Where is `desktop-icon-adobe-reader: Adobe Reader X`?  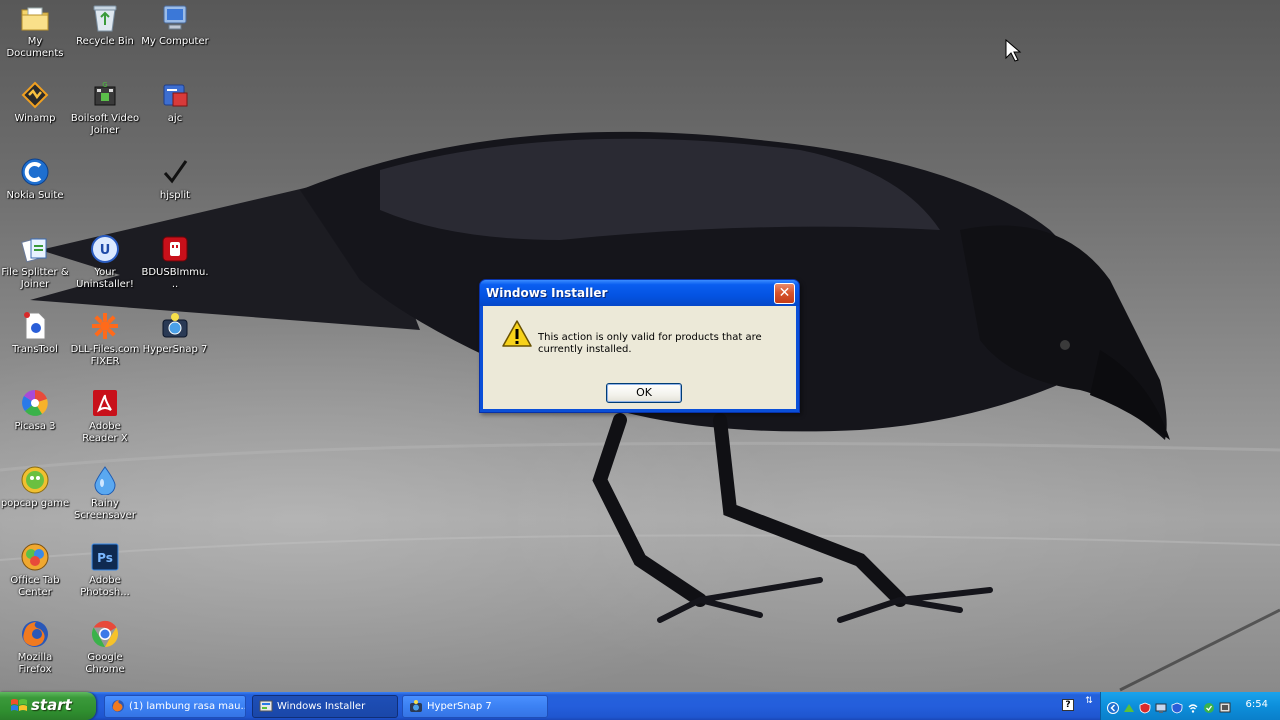
desktop-icon-adobe-reader: Adobe Reader X is located at coordinates (105, 416).